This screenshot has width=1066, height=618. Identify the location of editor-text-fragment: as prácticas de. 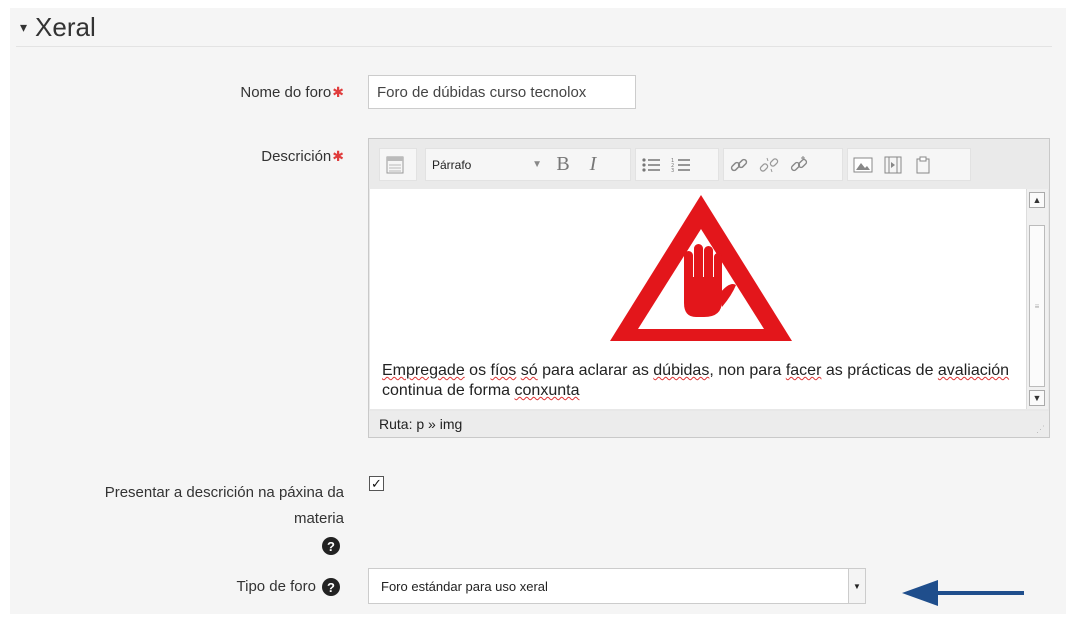
(879, 370).